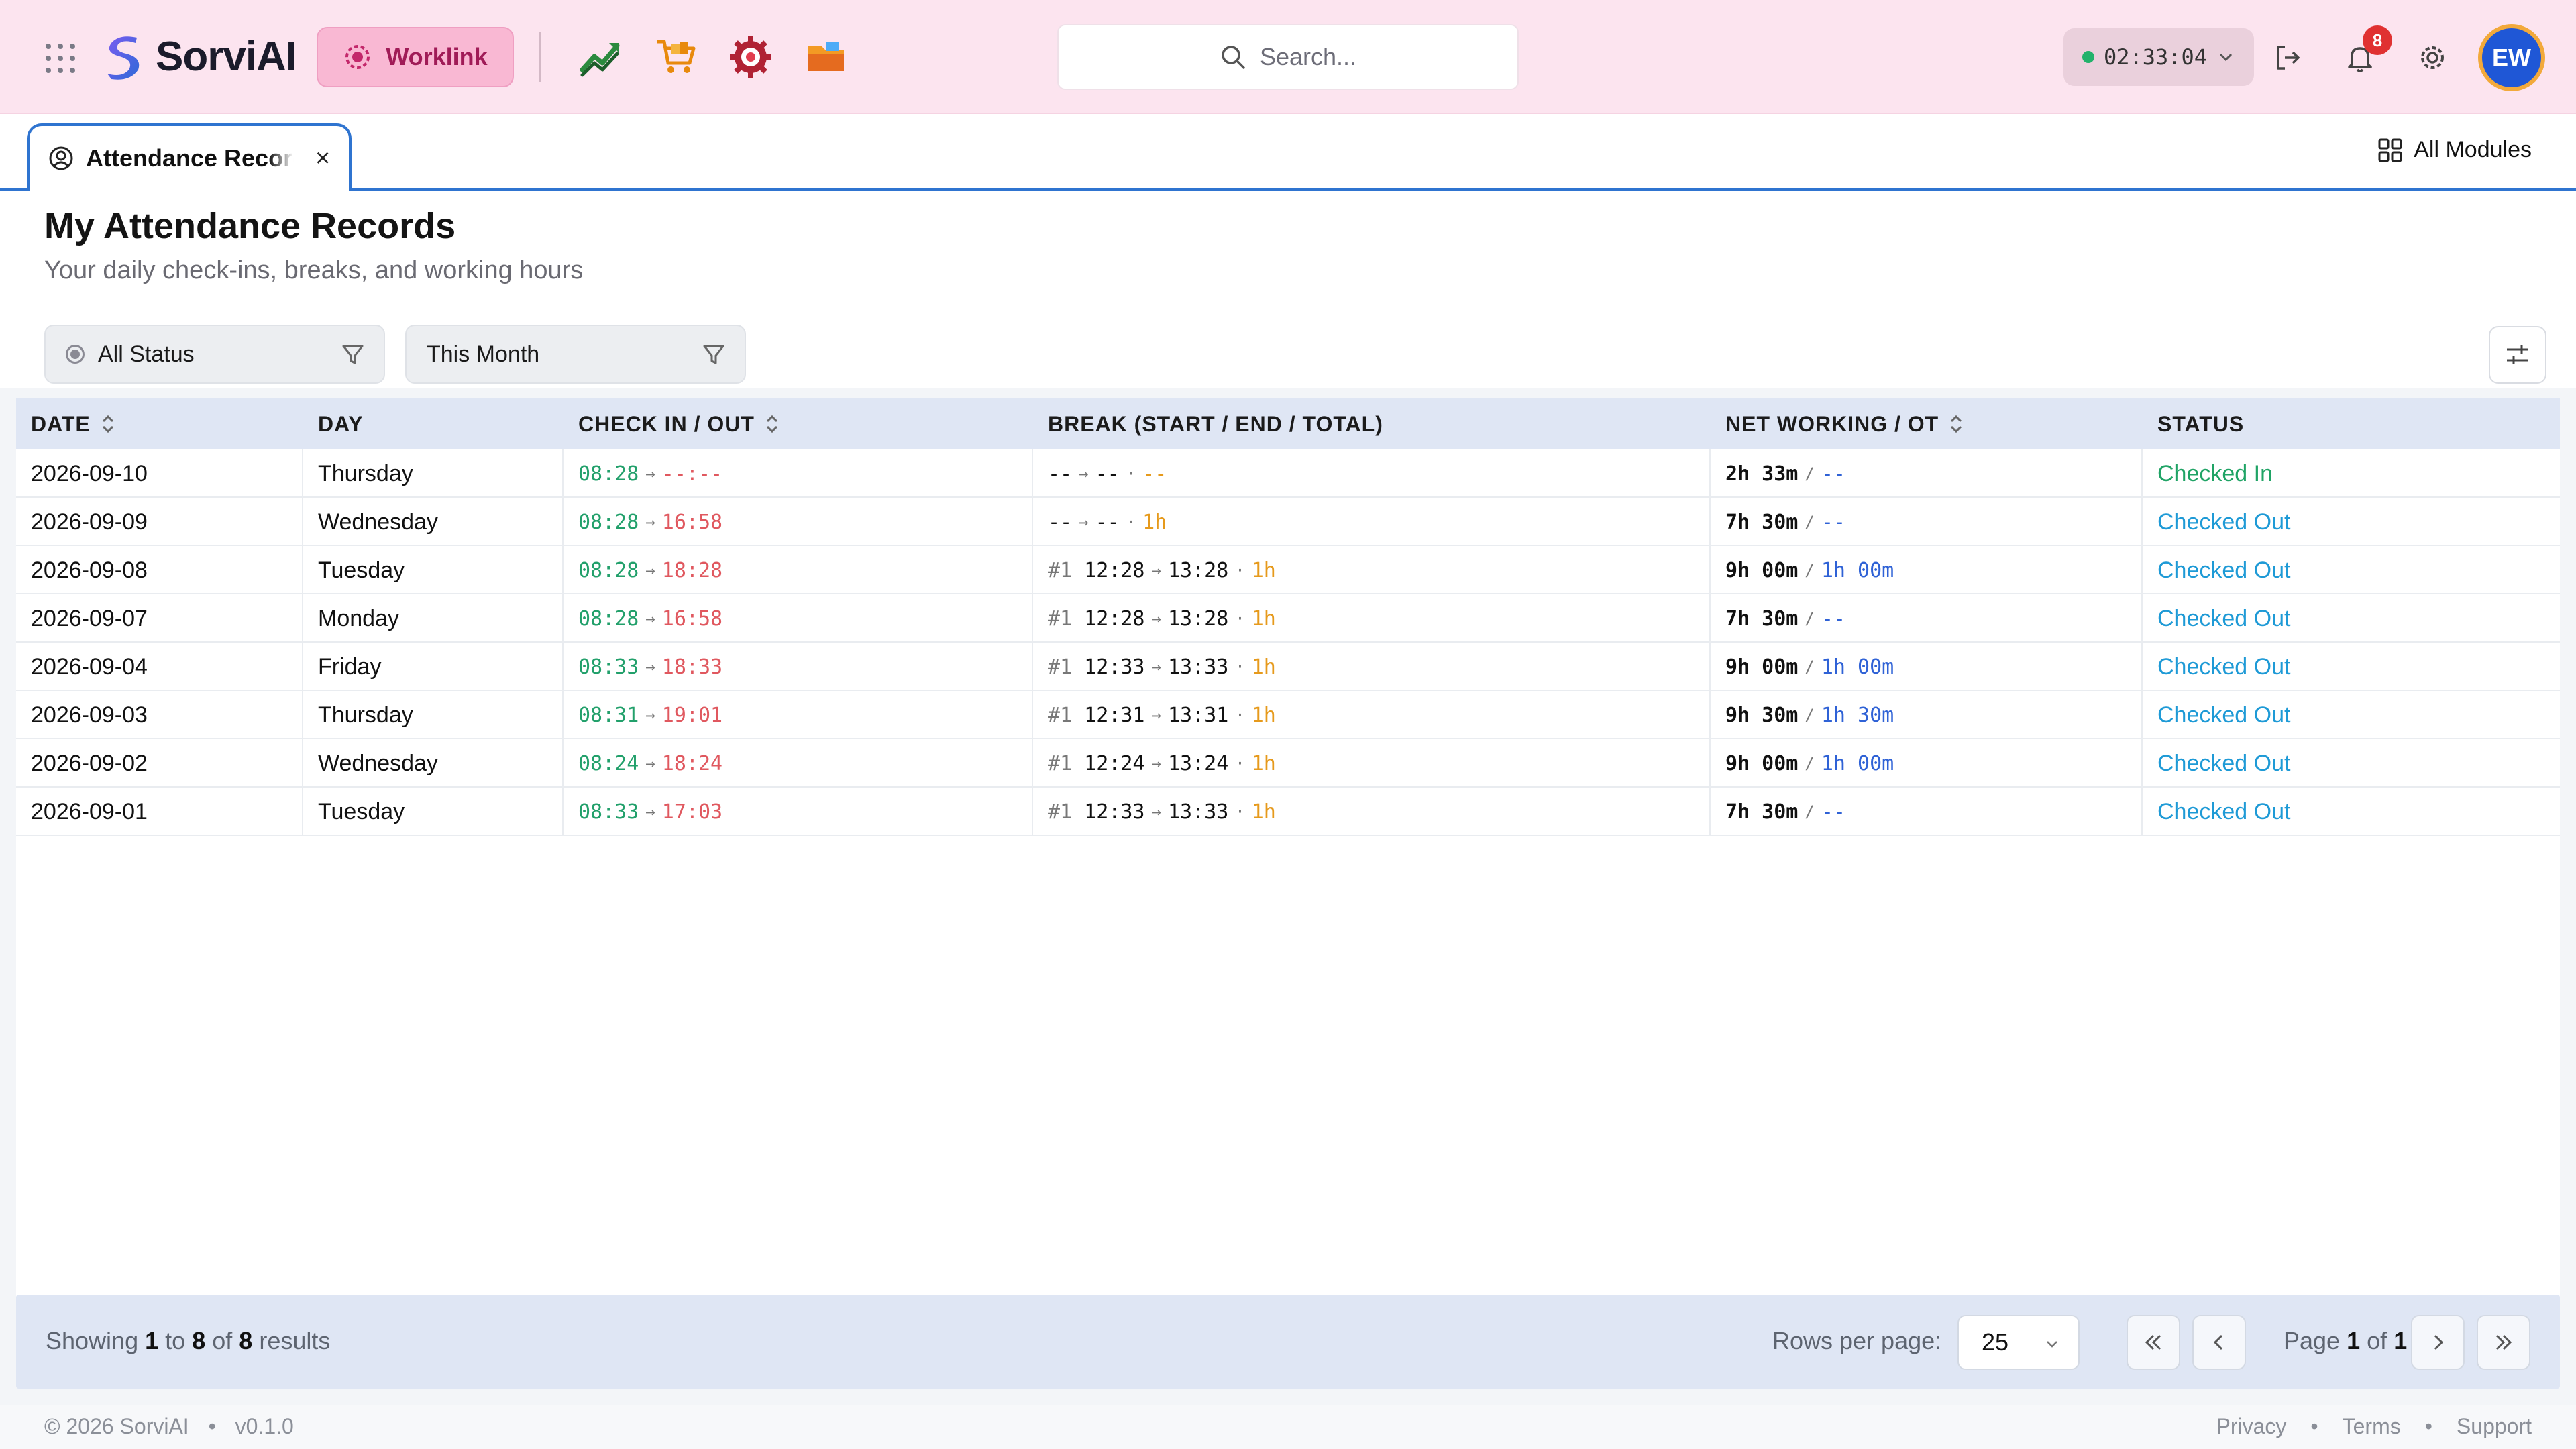 The width and height of the screenshot is (2576, 1449). Describe the element at coordinates (198, 56) in the screenshot. I see `app-logo: SorviAI` at that location.